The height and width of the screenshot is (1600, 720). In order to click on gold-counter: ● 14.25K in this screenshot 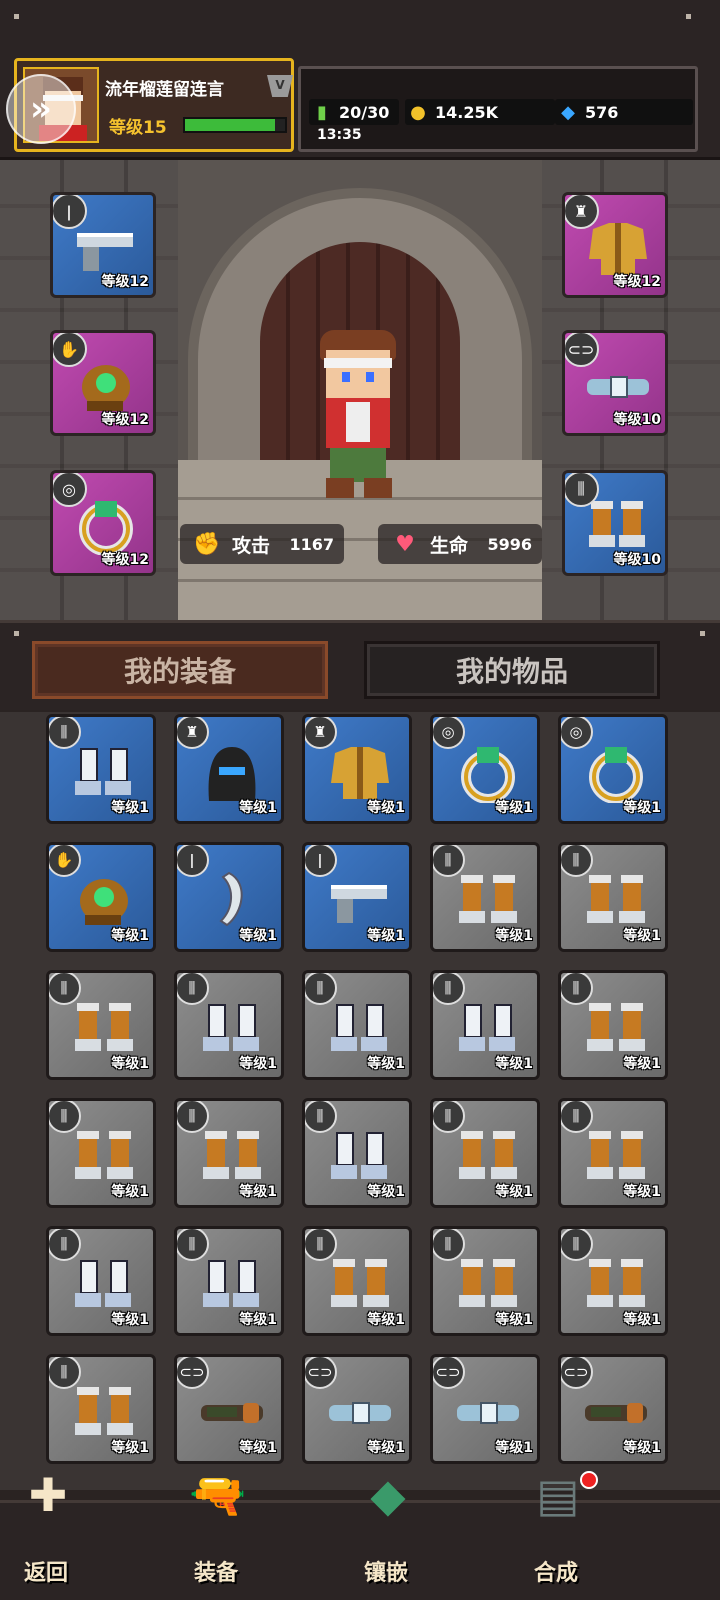, I will do `click(480, 112)`.